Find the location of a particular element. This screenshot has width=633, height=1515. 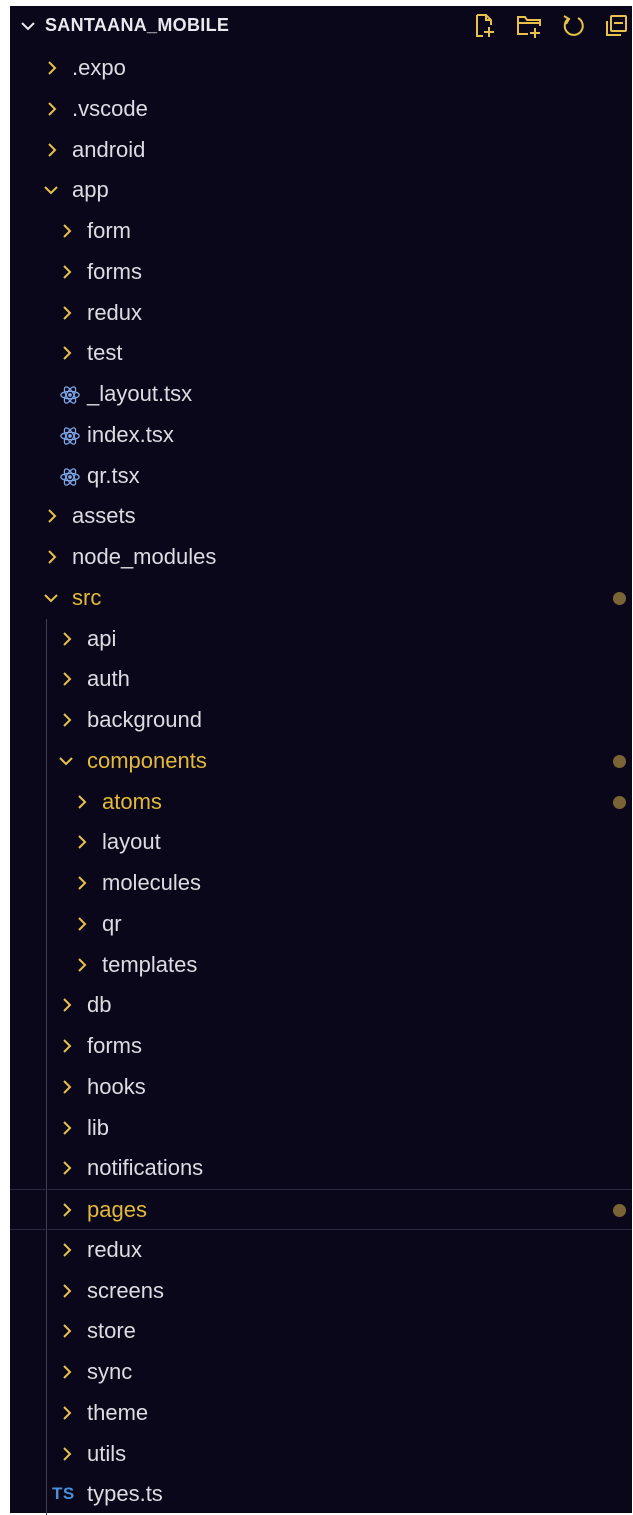

tree-item-label: atoms is located at coordinates (132, 802).